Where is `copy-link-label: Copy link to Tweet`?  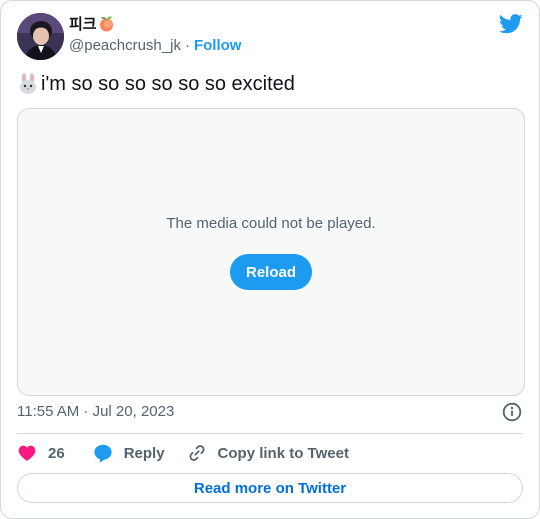
copy-link-label: Copy link to Tweet is located at coordinates (283, 453).